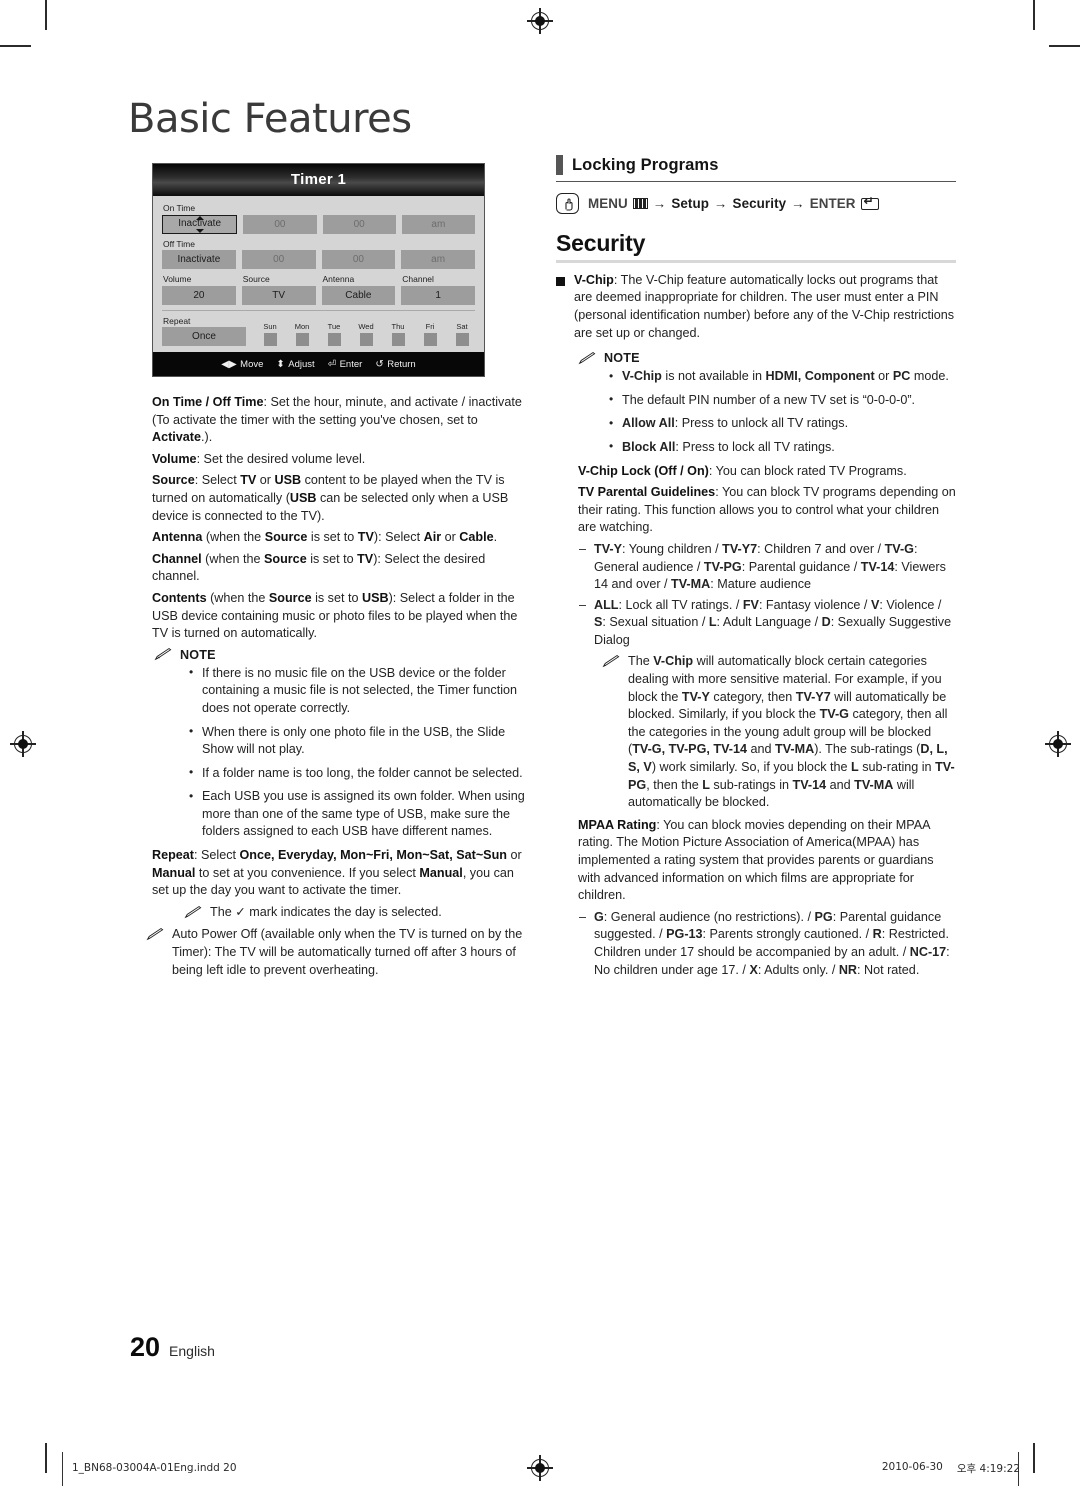 This screenshot has width=1080, height=1494. I want to click on osd-channel-value: 1, so click(438, 295).